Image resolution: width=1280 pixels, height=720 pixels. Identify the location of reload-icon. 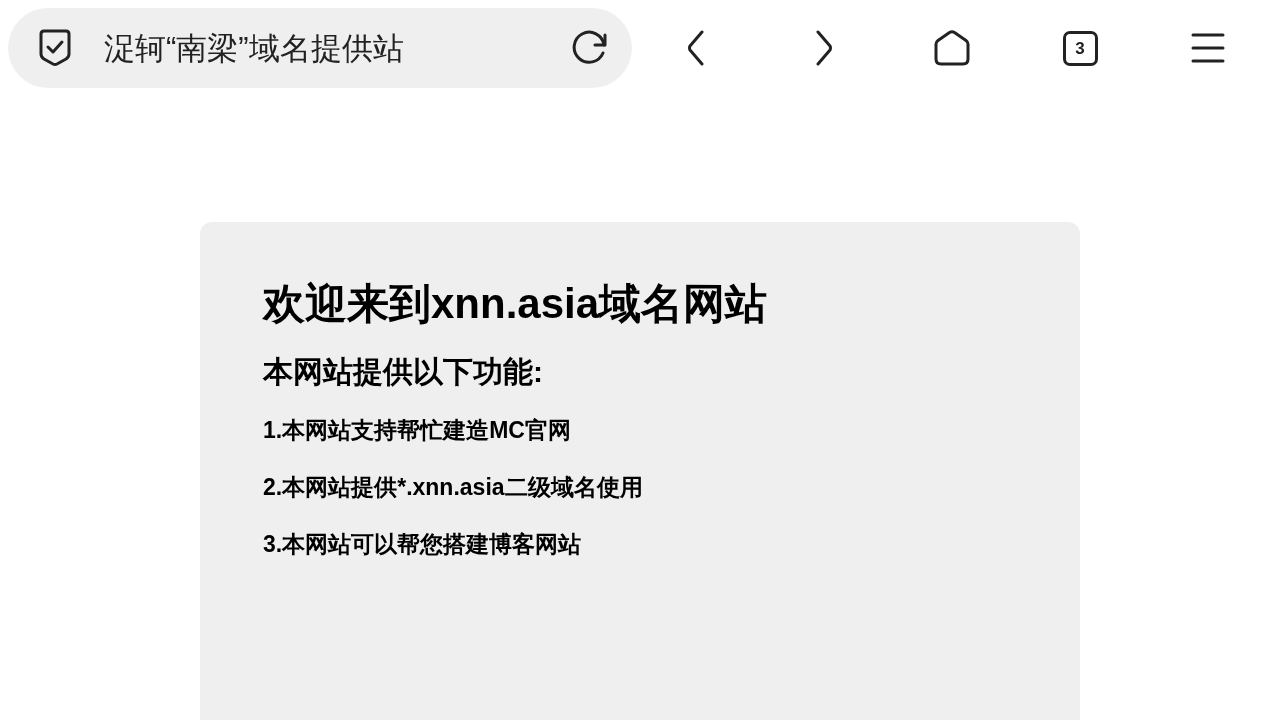
(590, 48).